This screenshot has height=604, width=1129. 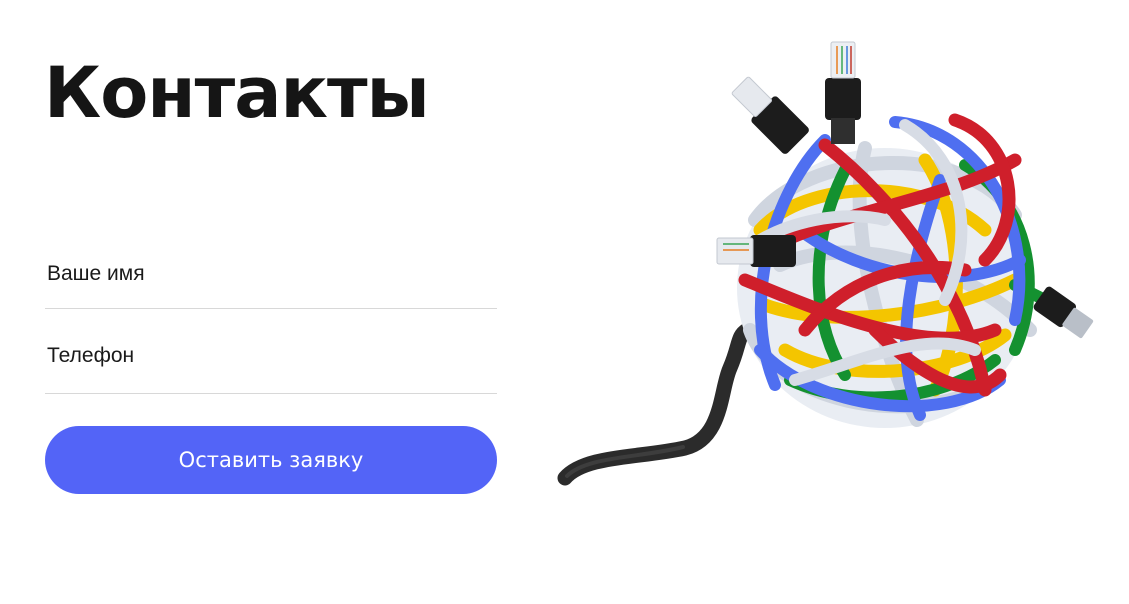 I want to click on phone-input, so click(x=267, y=356).